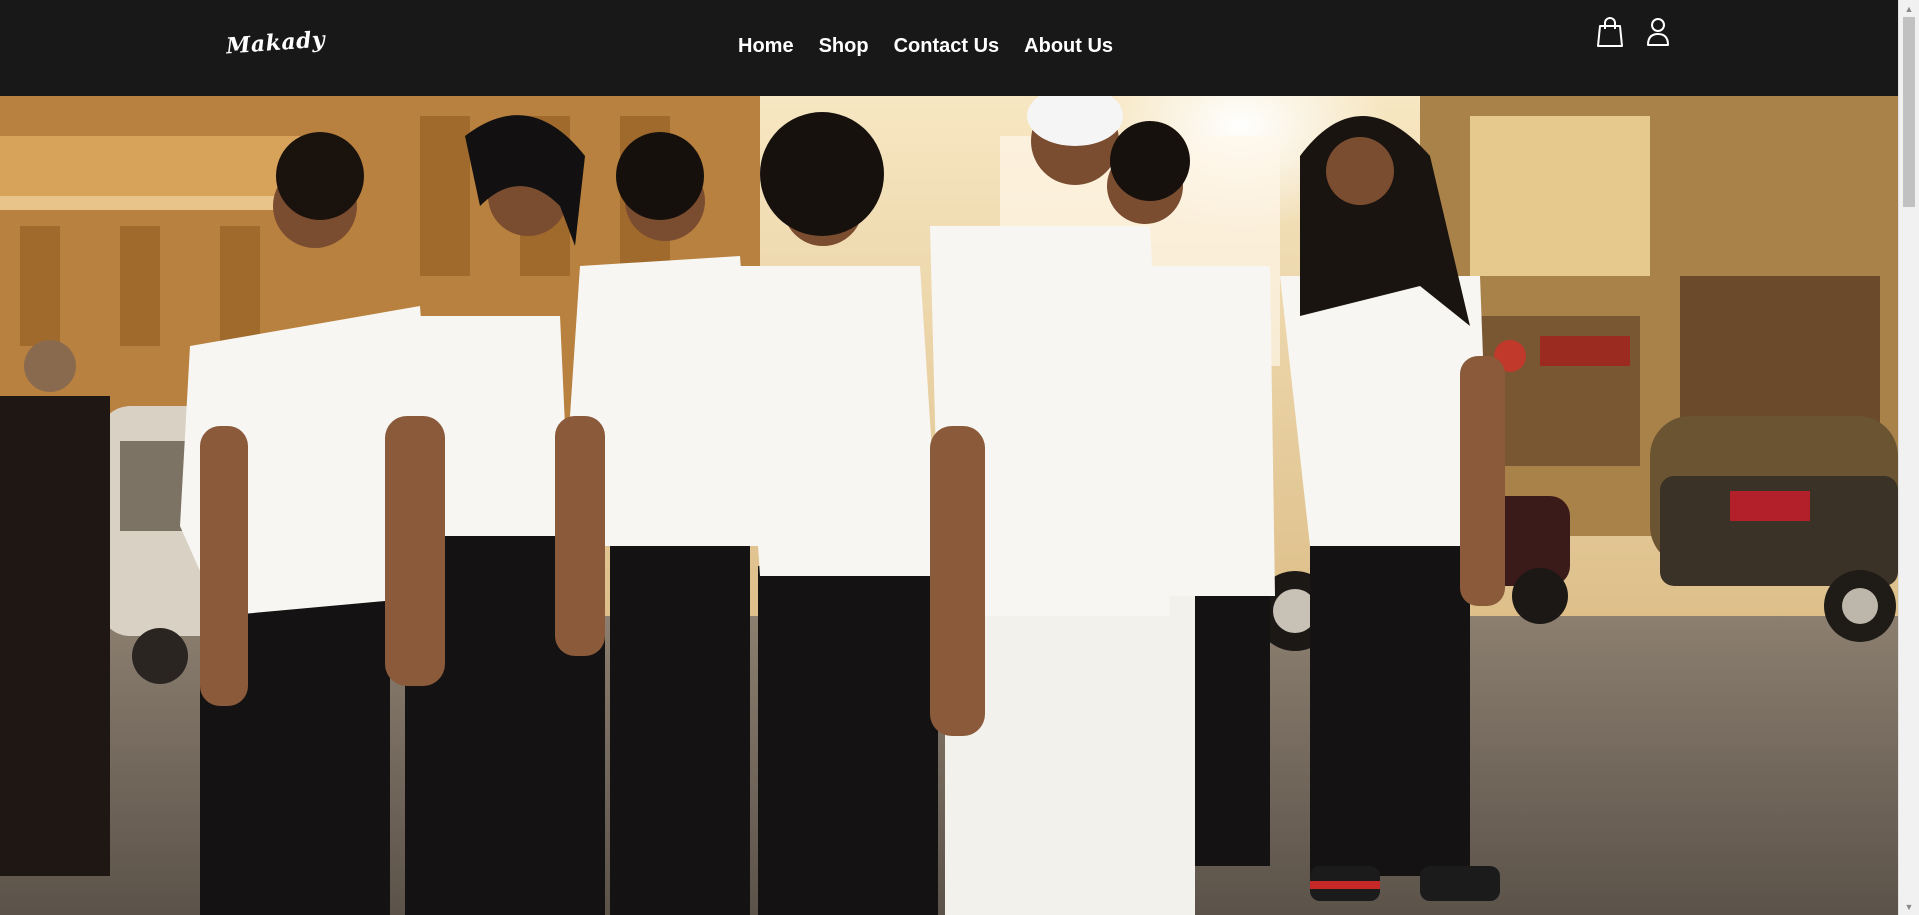 The height and width of the screenshot is (915, 1919). Describe the element at coordinates (1909, 112) in the screenshot. I see `scrollbar-thumb` at that location.